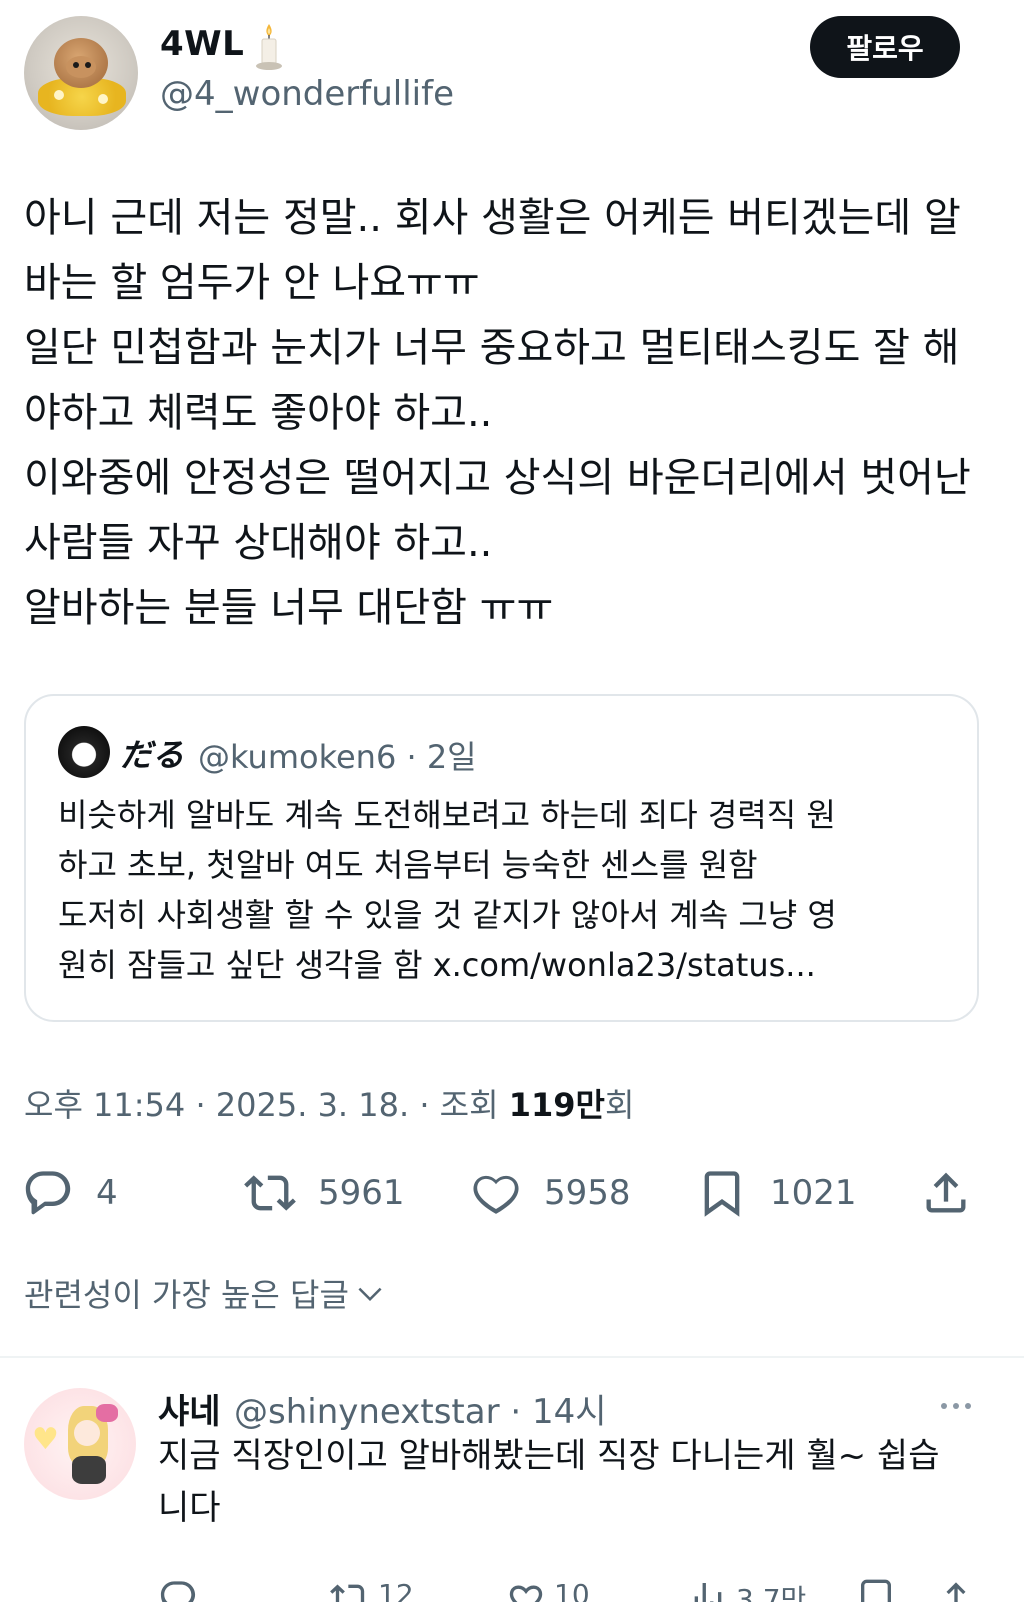 This screenshot has width=1024, height=1602. Describe the element at coordinates (107, 1193) in the screenshot. I see `reply-count: 4` at that location.